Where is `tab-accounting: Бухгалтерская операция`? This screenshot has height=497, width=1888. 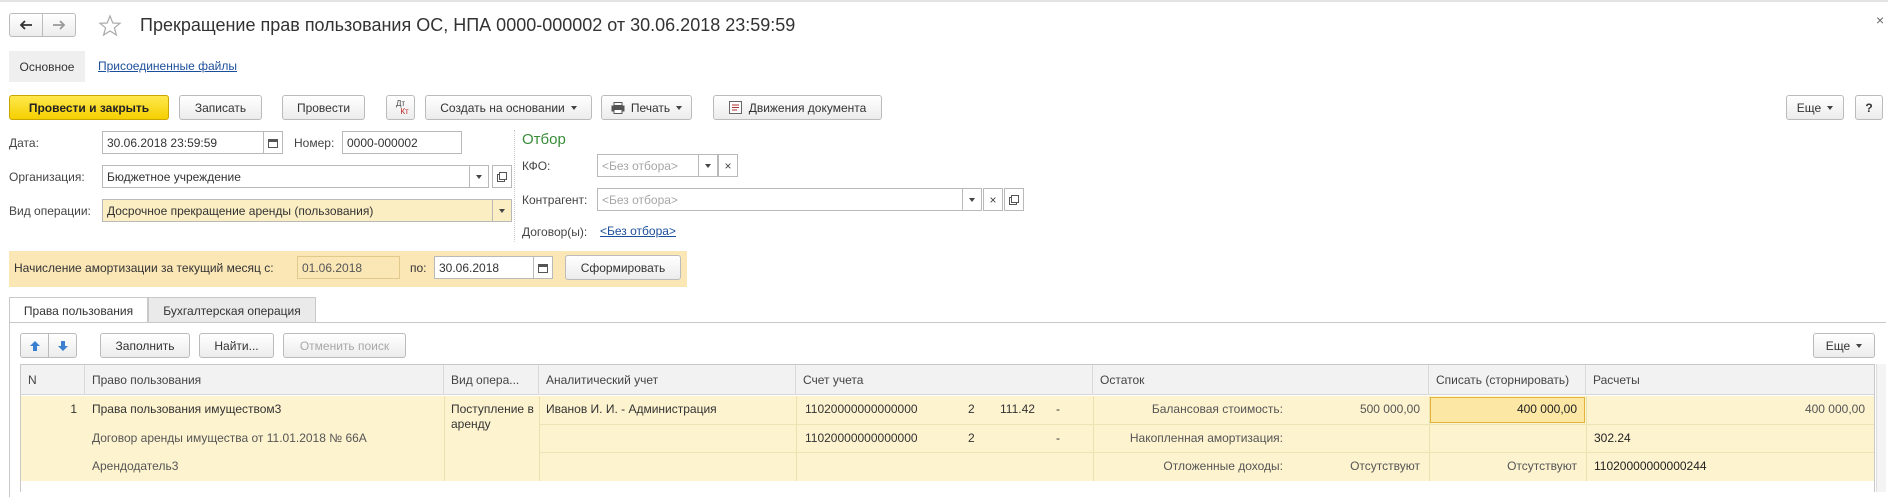 tab-accounting: Бухгалтерская операция is located at coordinates (232, 310).